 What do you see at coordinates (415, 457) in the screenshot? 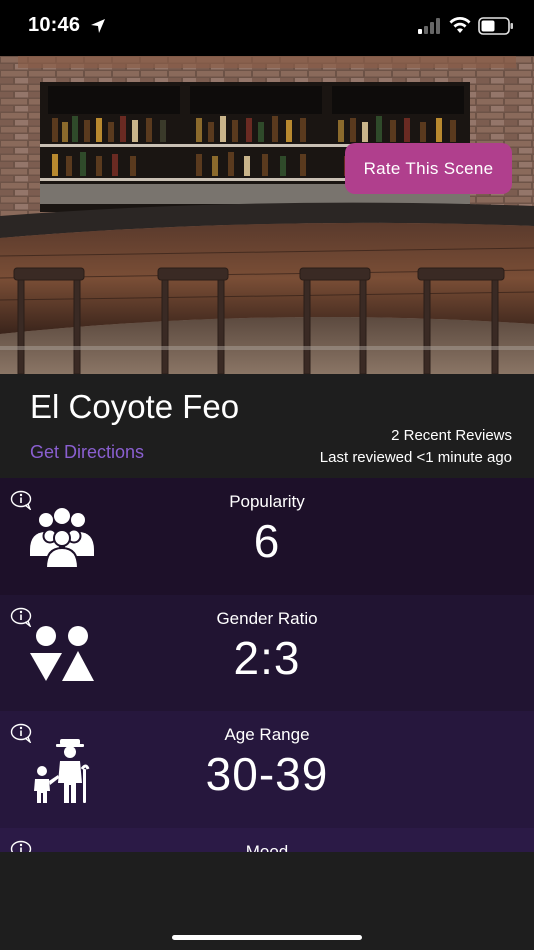
I see `last-reviewed-text: Last reviewed <1 minute ago` at bounding box center [415, 457].